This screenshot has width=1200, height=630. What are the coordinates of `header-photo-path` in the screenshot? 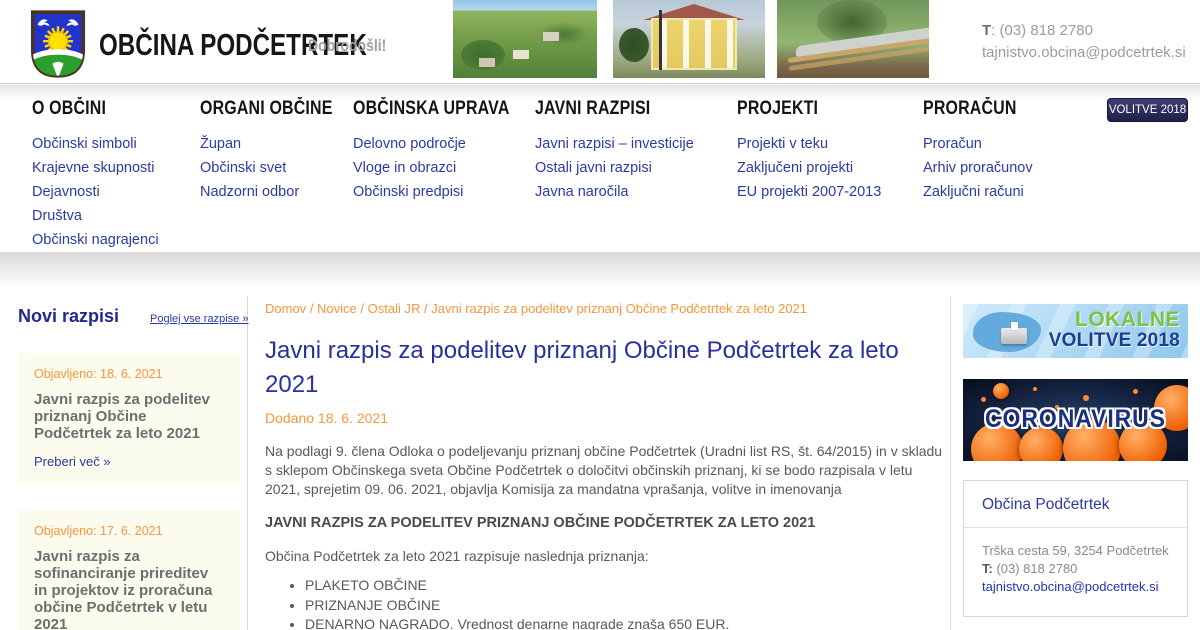 It's located at (853, 39).